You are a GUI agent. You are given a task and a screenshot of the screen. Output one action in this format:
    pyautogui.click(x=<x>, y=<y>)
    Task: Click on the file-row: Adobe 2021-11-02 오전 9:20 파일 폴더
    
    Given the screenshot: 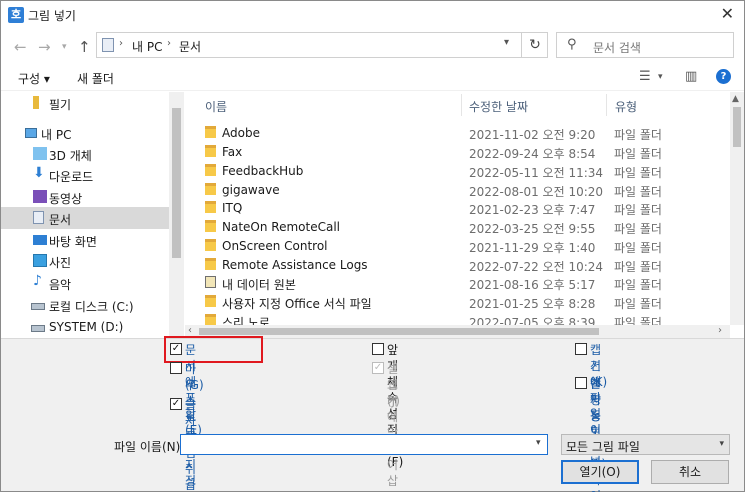 What is the action you would take?
    pyautogui.click(x=465, y=132)
    